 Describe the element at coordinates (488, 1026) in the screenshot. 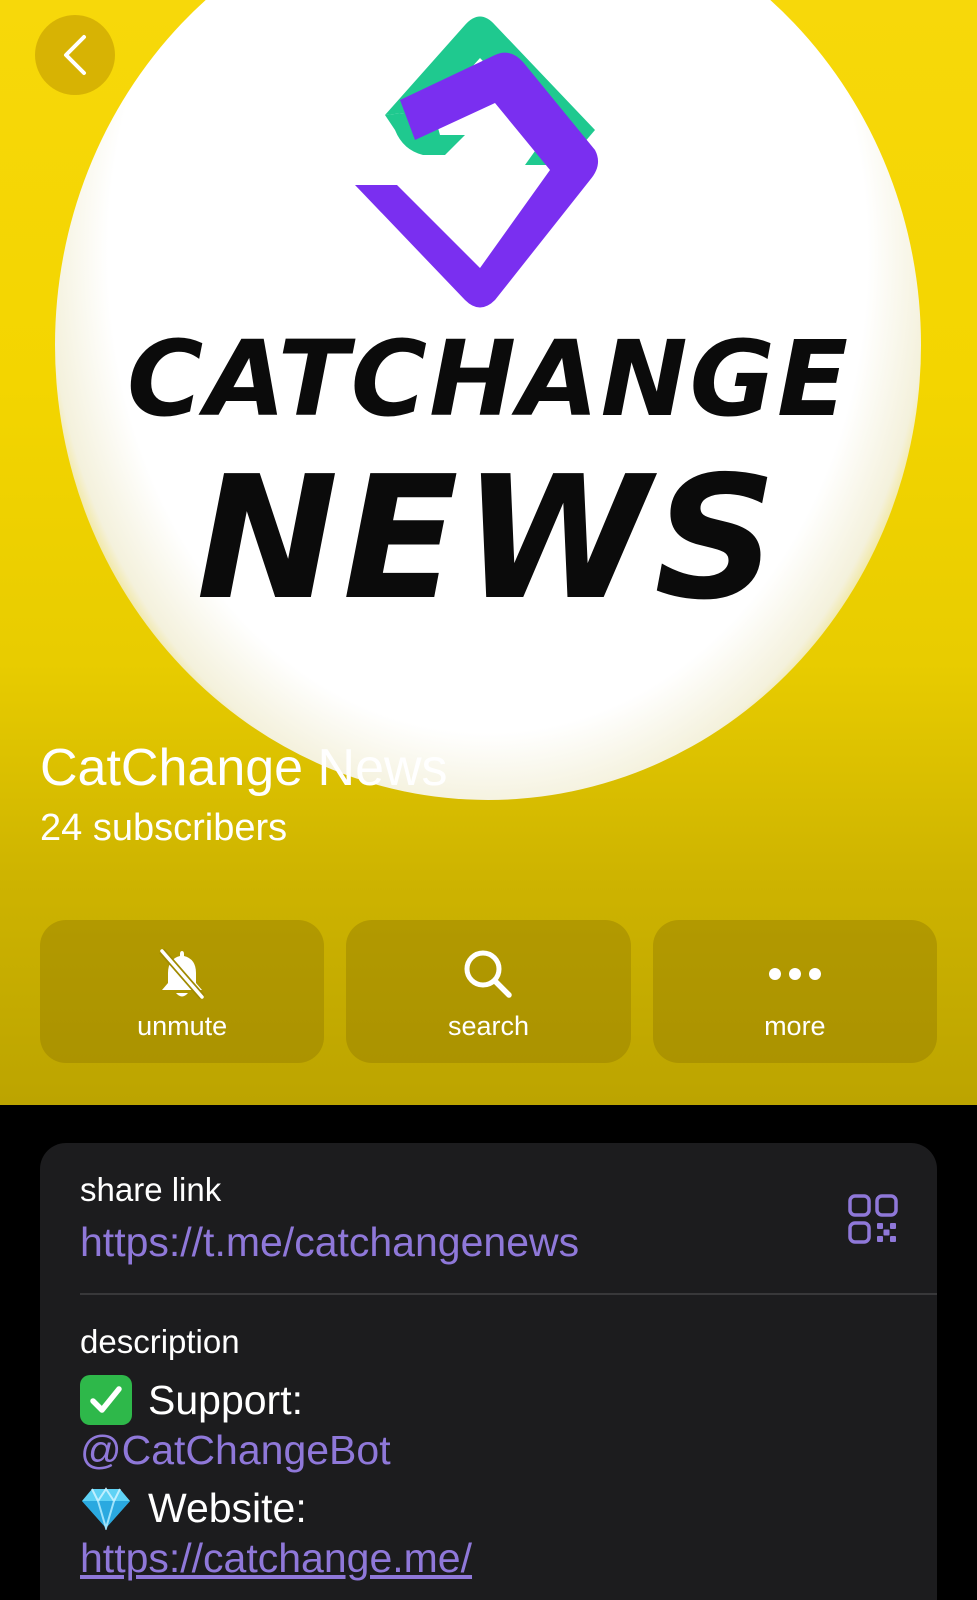

I see `search-label: search` at that location.